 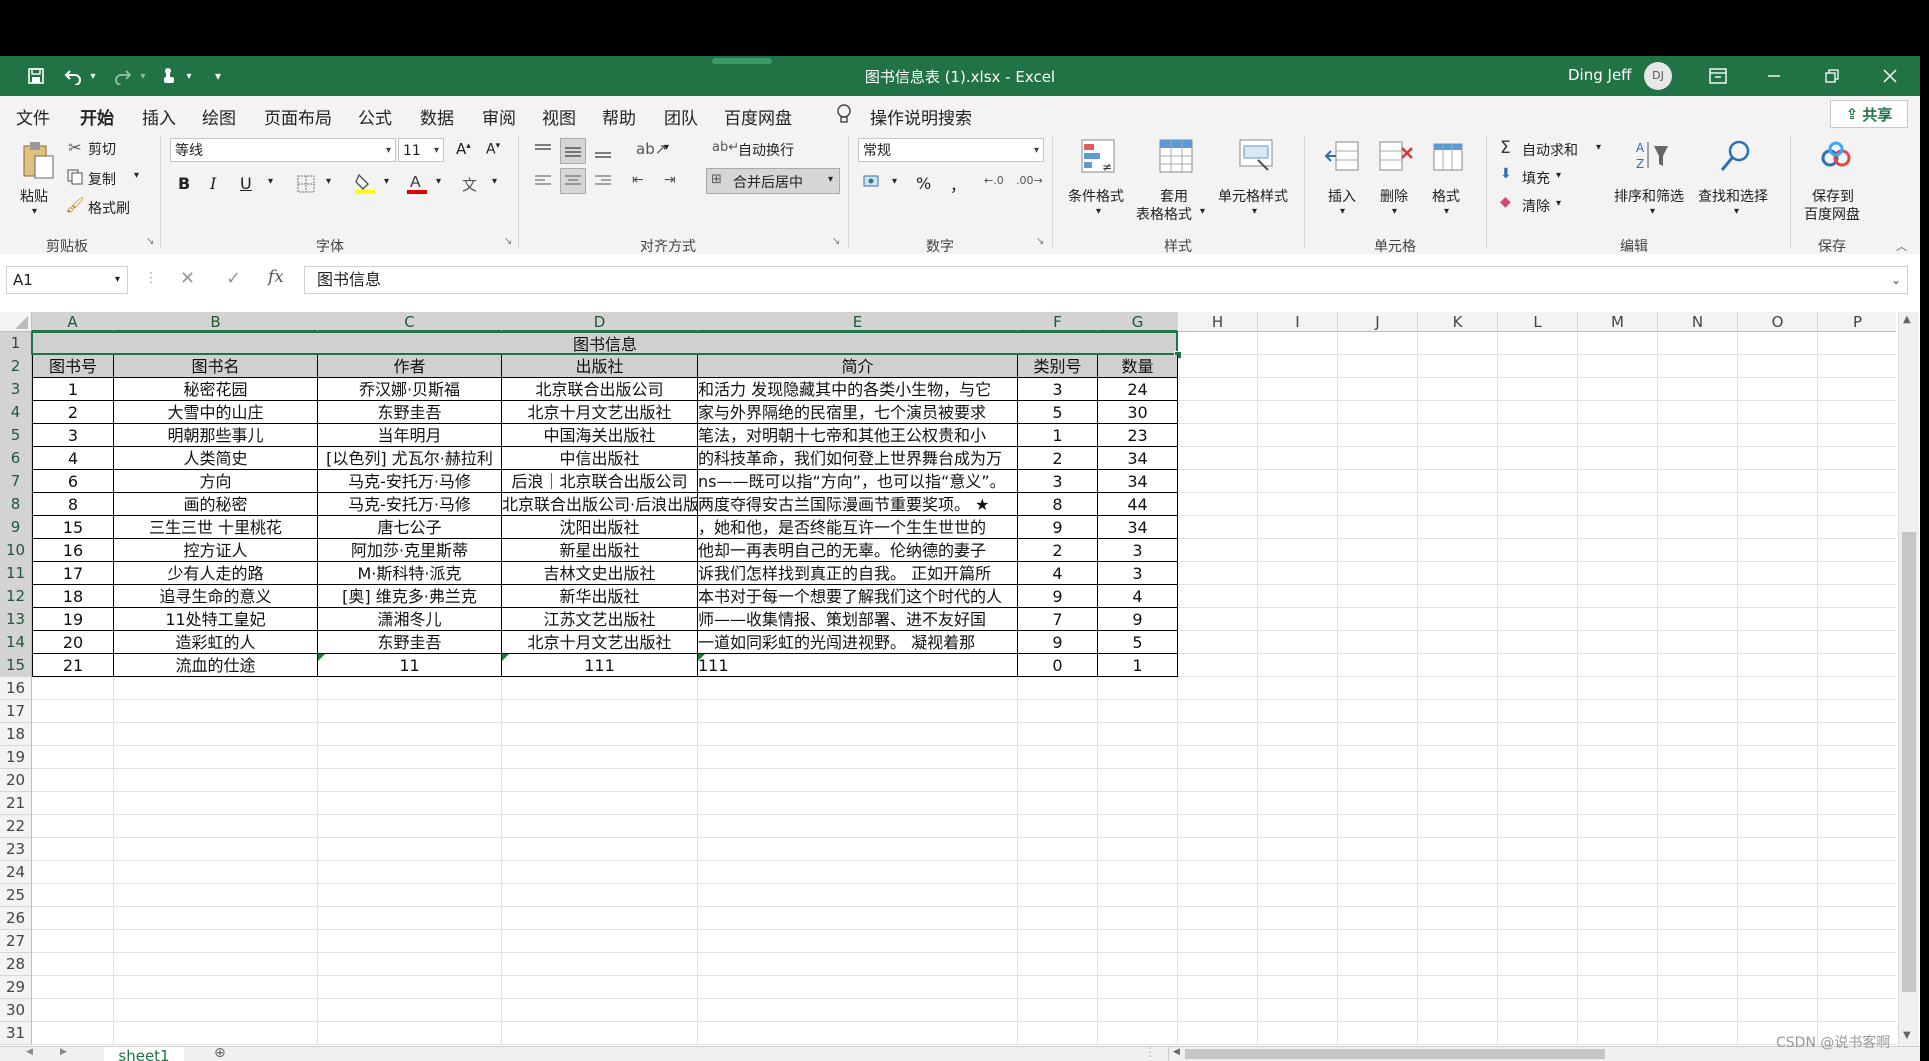 I want to click on table-cell: 大雪中的山庄, so click(x=216, y=412).